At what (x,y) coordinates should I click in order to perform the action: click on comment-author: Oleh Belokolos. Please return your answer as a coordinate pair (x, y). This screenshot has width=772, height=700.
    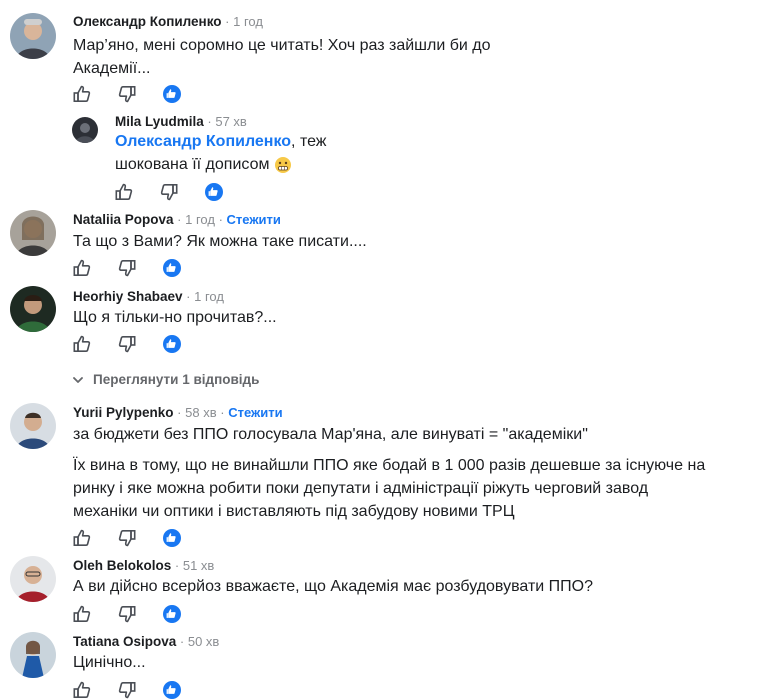
    Looking at the image, I should click on (122, 565).